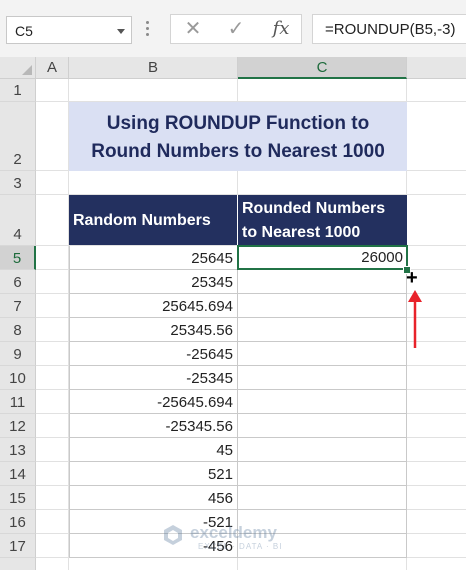  I want to click on cancel-icon: ✕, so click(193, 29).